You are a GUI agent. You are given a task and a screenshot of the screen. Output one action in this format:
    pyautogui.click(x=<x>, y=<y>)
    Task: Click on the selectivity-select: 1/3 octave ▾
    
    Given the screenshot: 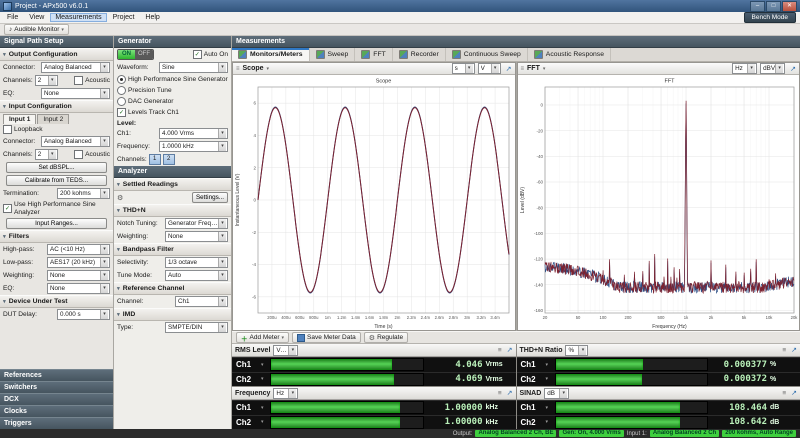 What is the action you would take?
    pyautogui.click(x=196, y=262)
    